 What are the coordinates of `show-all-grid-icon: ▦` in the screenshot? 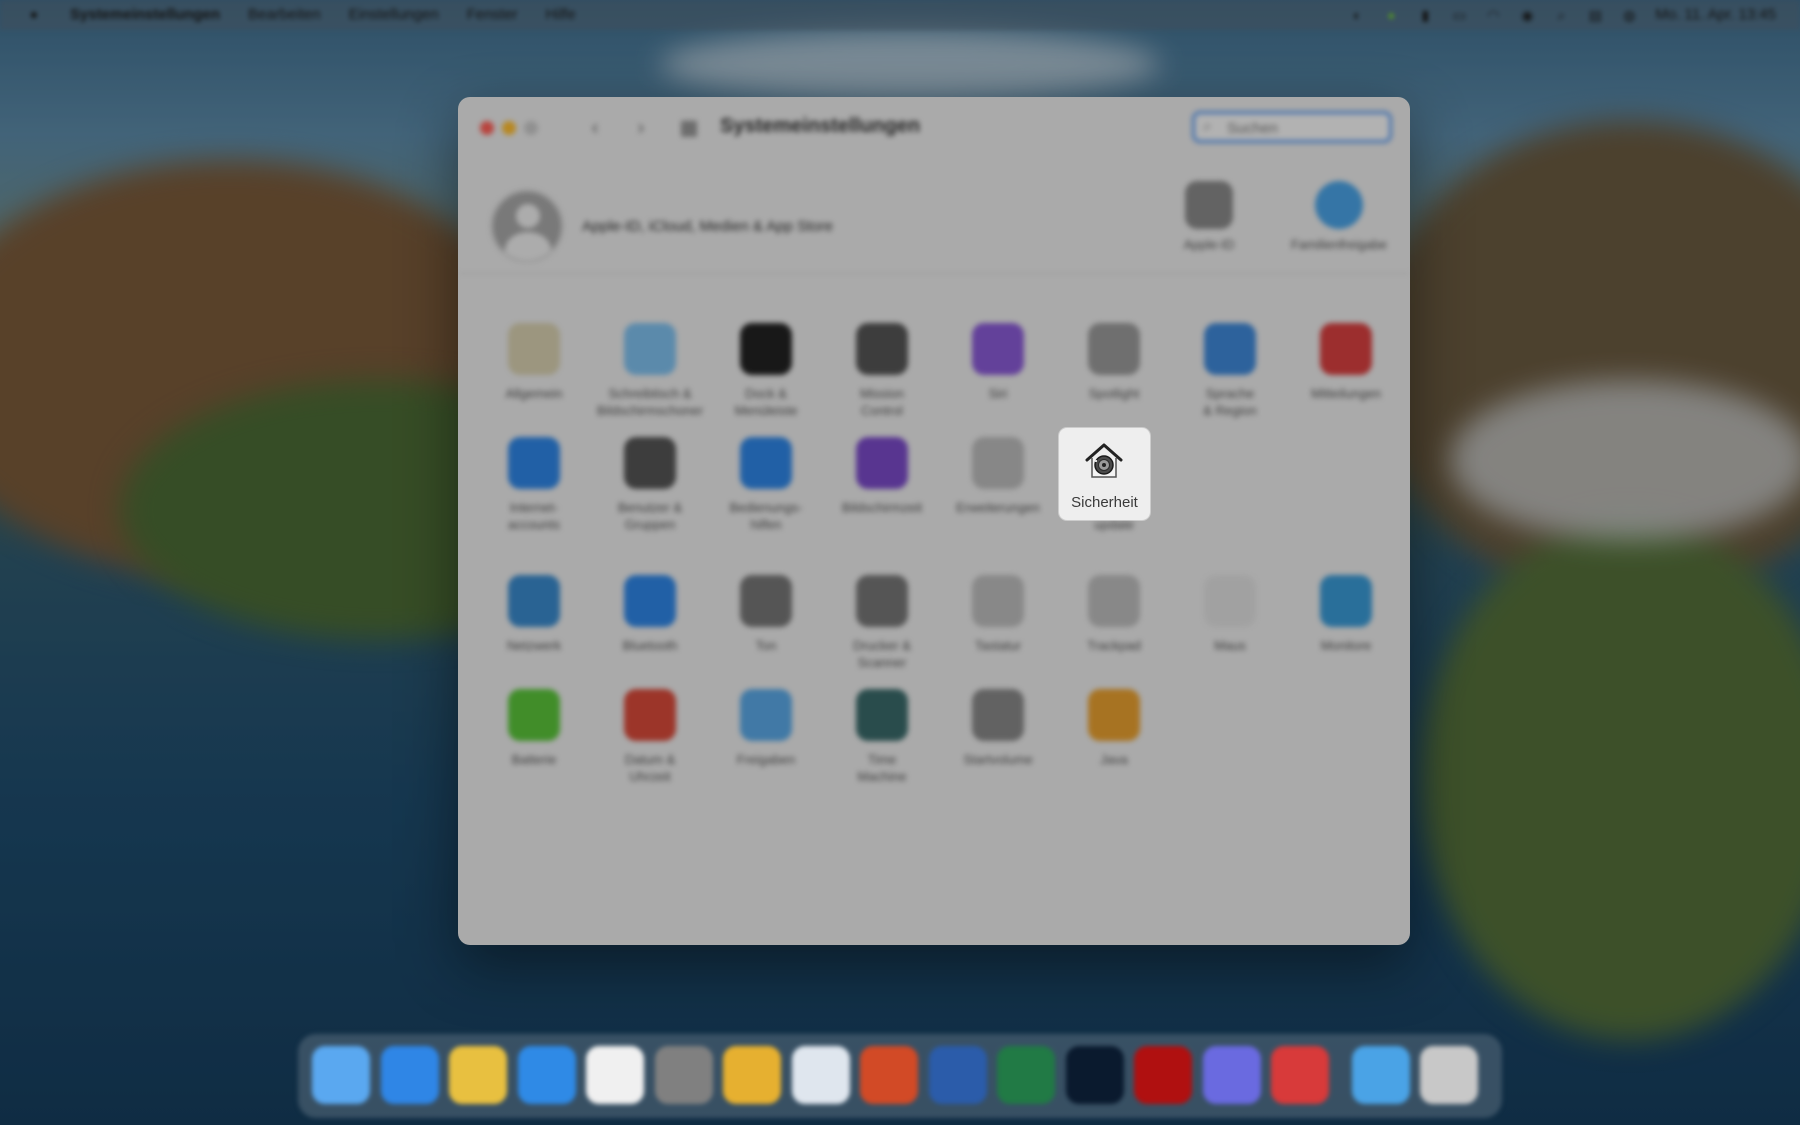 It's located at (689, 128).